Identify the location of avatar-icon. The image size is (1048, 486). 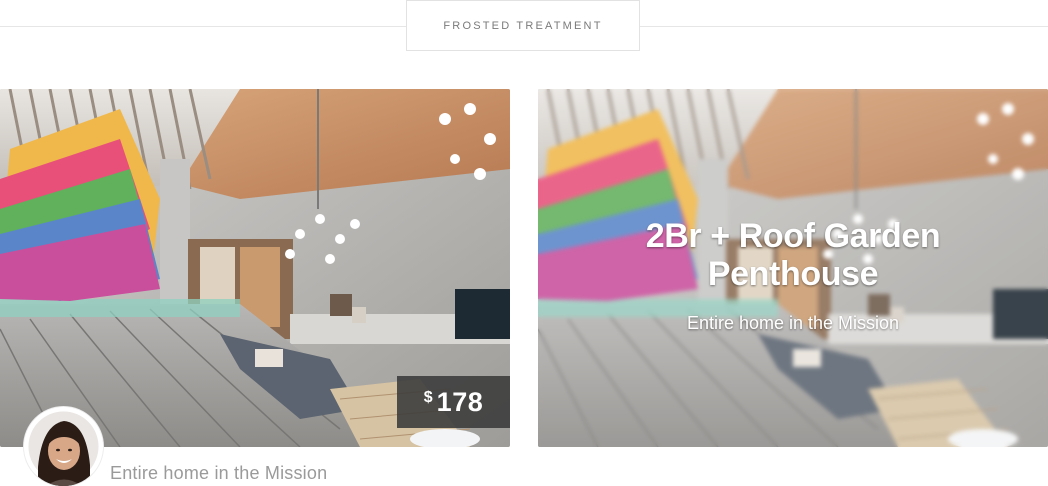
(63, 446).